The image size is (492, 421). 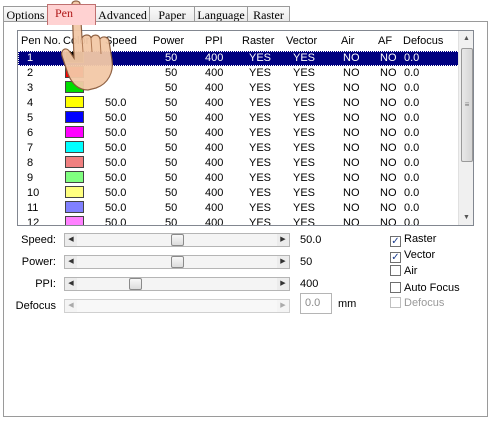 What do you see at coordinates (239, 148) in the screenshot?
I see `table-row: 7 50.0 50 400 YES YES NO NO 0.0` at bounding box center [239, 148].